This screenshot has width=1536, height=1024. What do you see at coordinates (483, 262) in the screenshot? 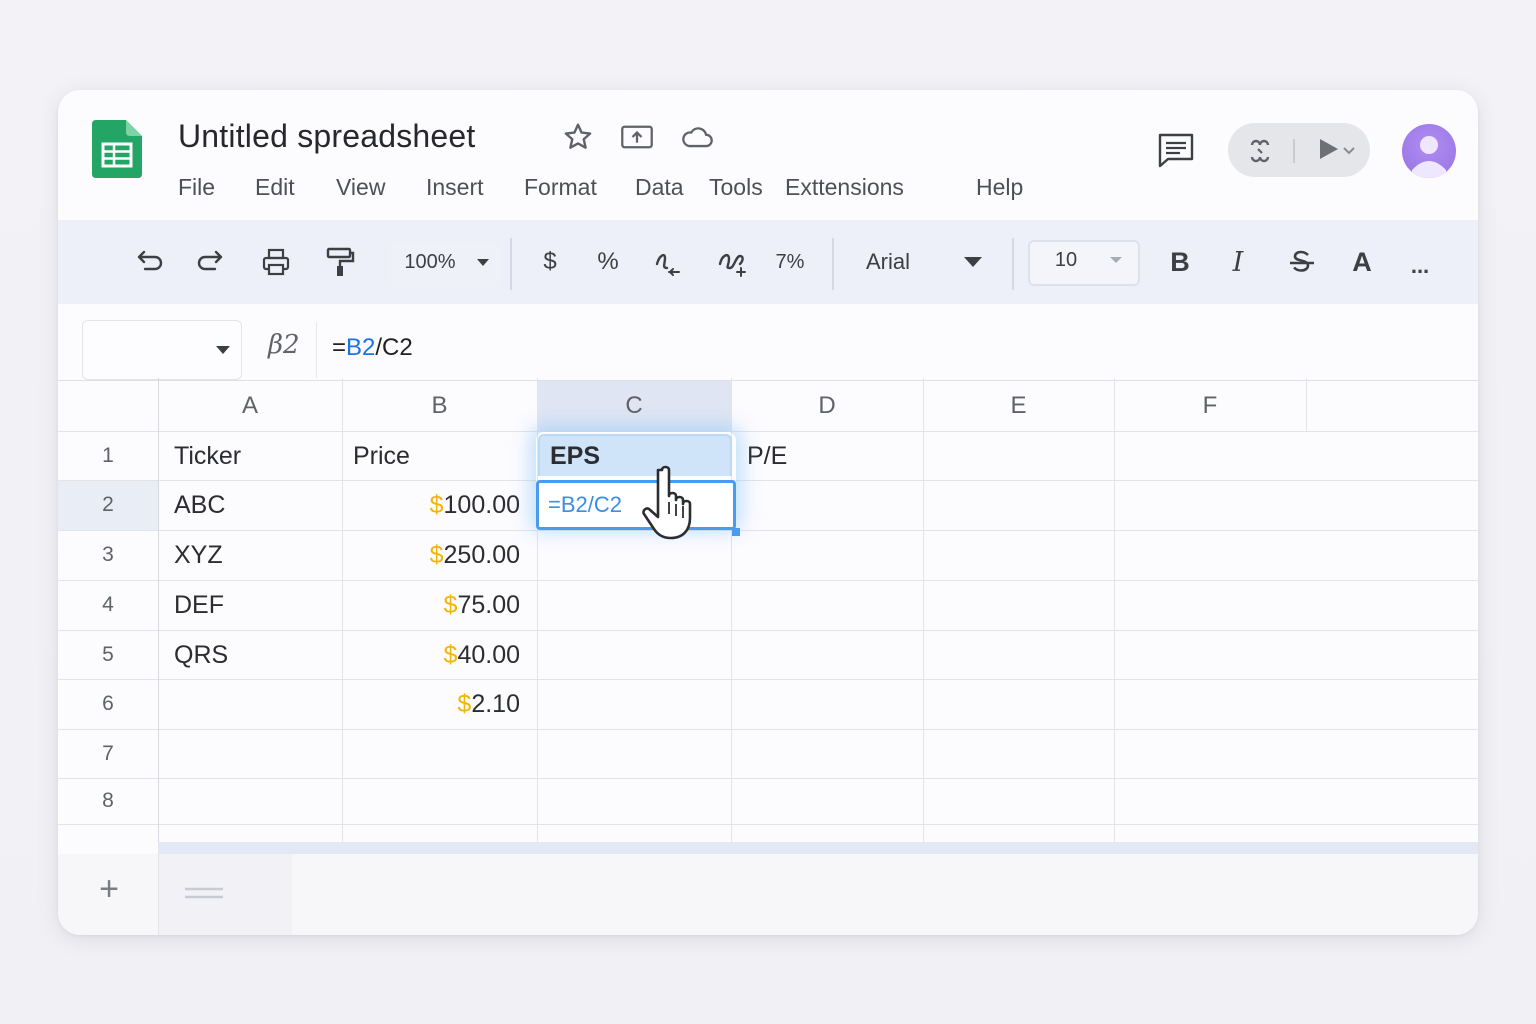
I see `zoom-dropdown-icon` at bounding box center [483, 262].